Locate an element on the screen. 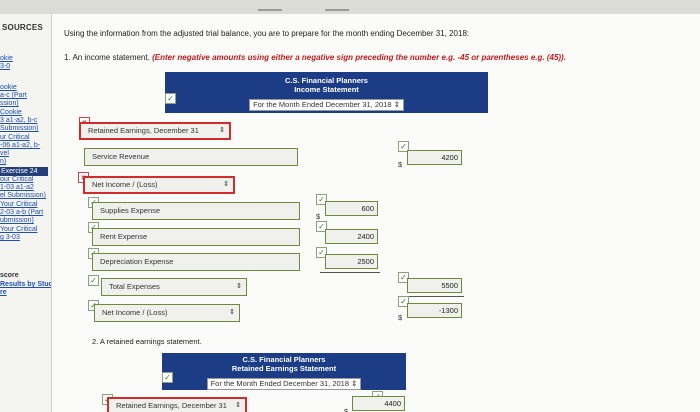 Image resolution: width=700 pixels, height=412 pixels. question-2: 2. A retained earnings statement. is located at coordinates (147, 341).